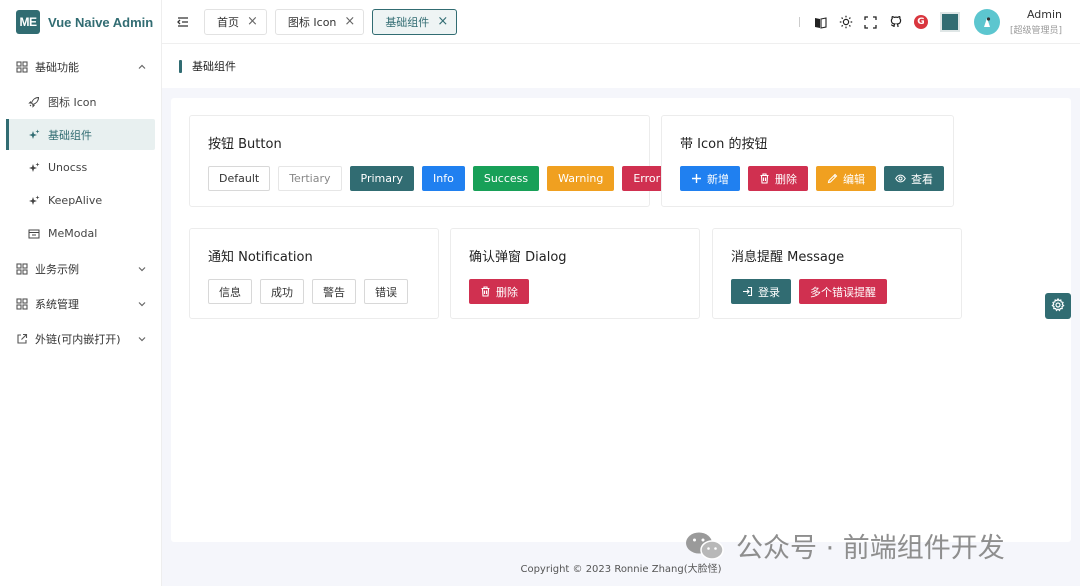 This screenshot has width=1080, height=586. Describe the element at coordinates (821, 22) in the screenshot. I see `book-icon` at that location.